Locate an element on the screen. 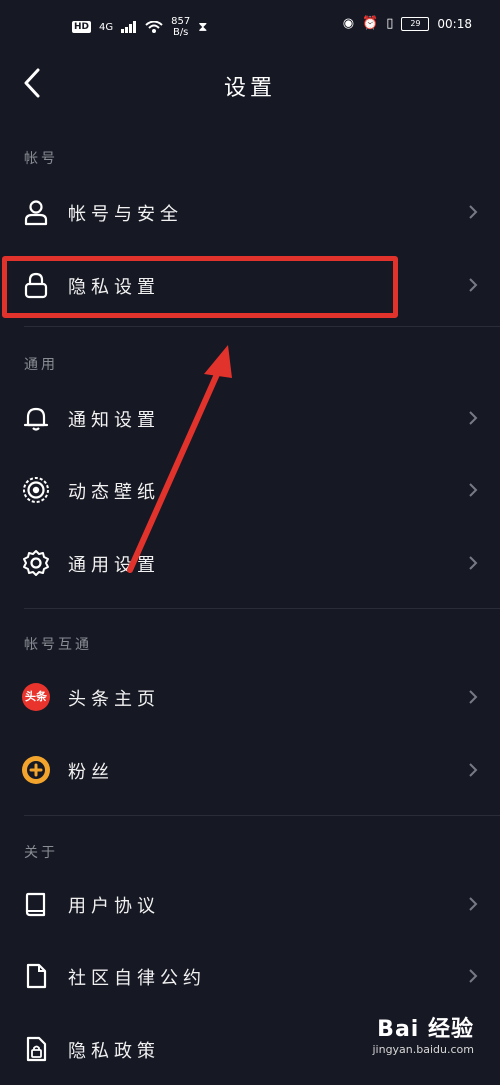  header: 设置 is located at coordinates (250, 84).